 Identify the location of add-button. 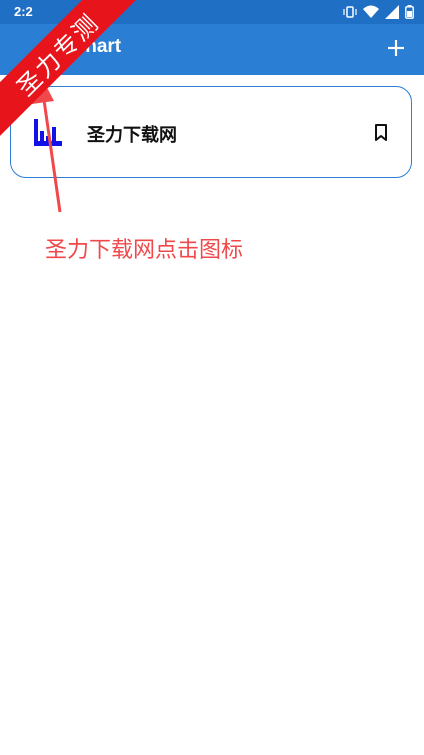
(396, 48).